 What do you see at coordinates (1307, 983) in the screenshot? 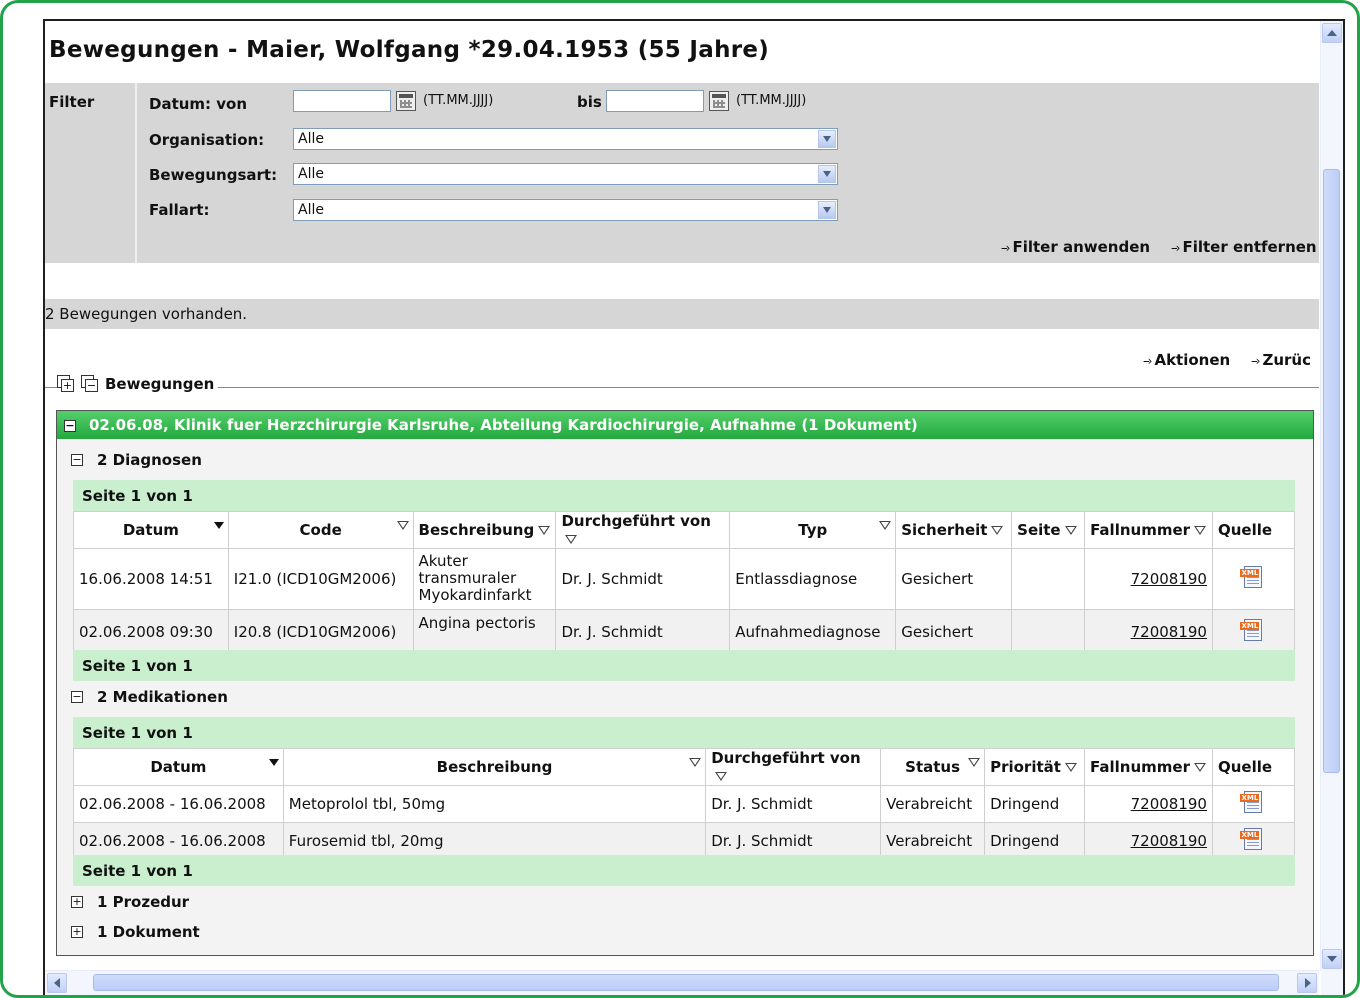
I see `scroll-right-icon` at bounding box center [1307, 983].